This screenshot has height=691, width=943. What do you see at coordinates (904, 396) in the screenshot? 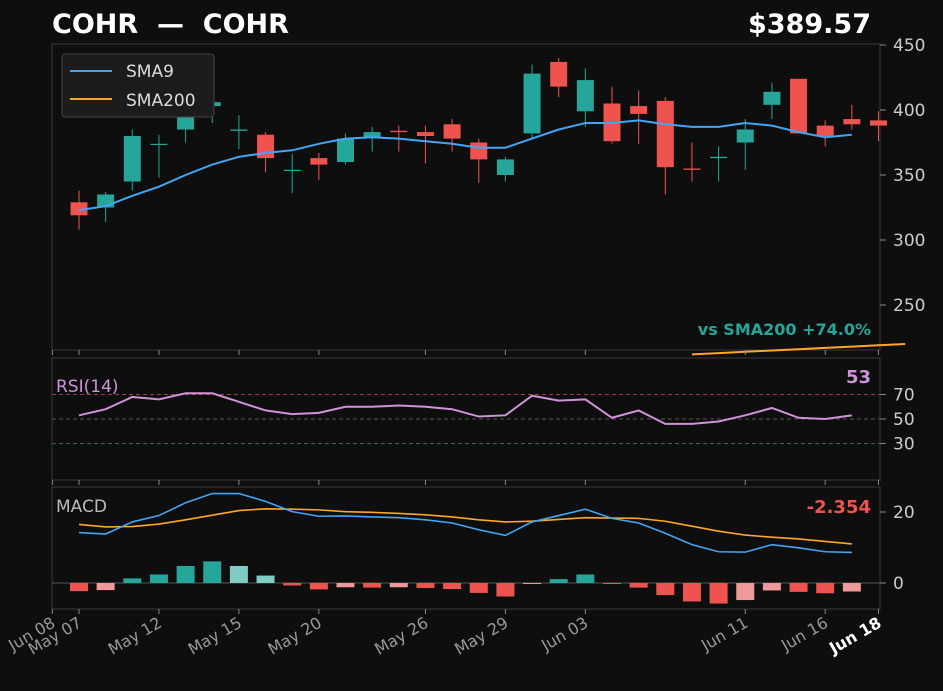
I see `rsi-ytick-label: 70` at bounding box center [904, 396].